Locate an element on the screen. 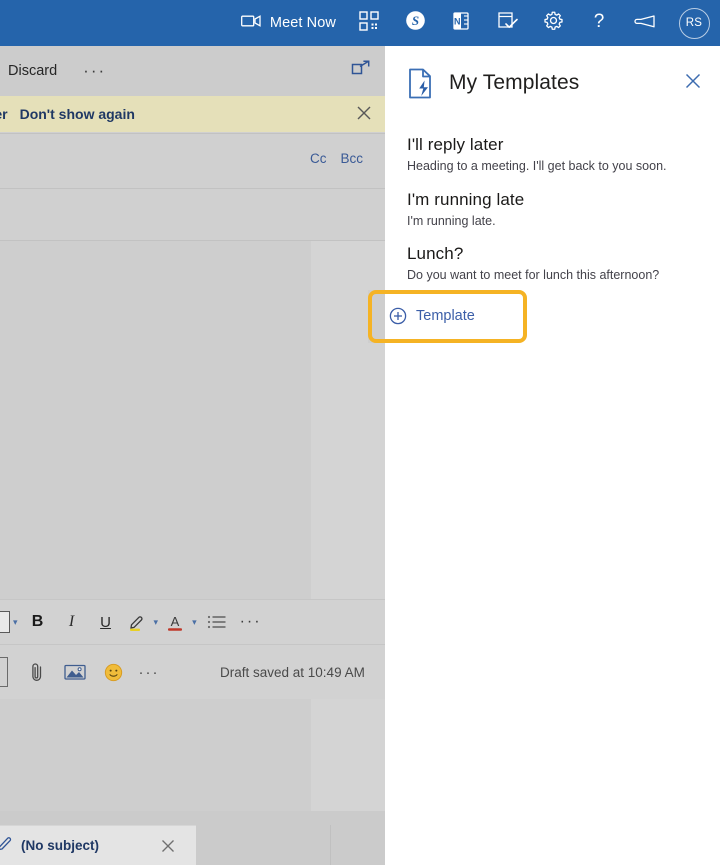 The width and height of the screenshot is (720, 865). format-more-button: ··· is located at coordinates (251, 622).